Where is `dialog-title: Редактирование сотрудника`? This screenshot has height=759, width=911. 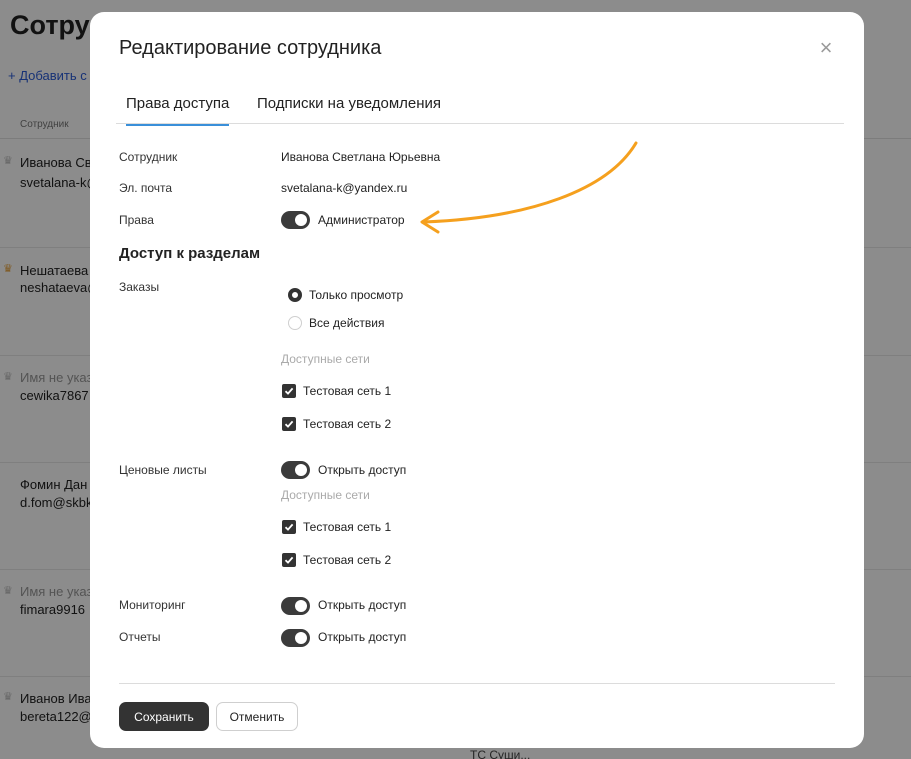
dialog-title: Редактирование сотрудника is located at coordinates (250, 48).